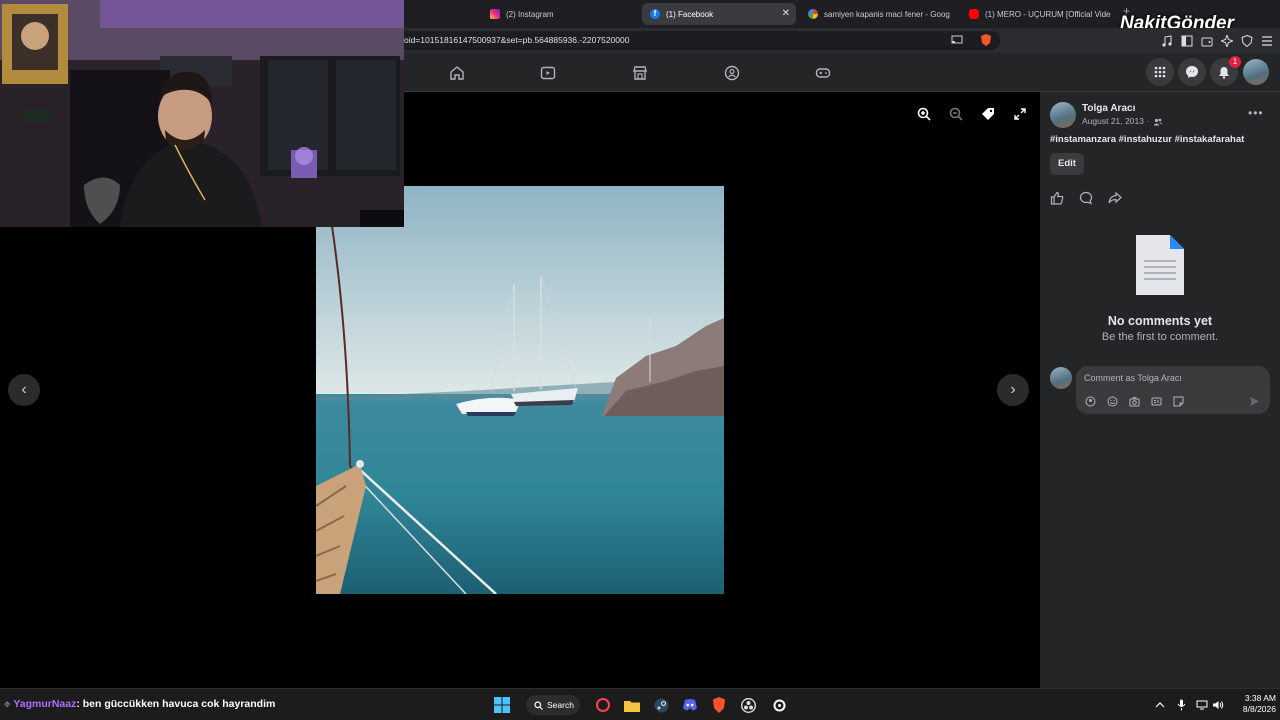 The image size is (1280, 720). What do you see at coordinates (1254, 401) in the screenshot?
I see `send-icon` at bounding box center [1254, 401].